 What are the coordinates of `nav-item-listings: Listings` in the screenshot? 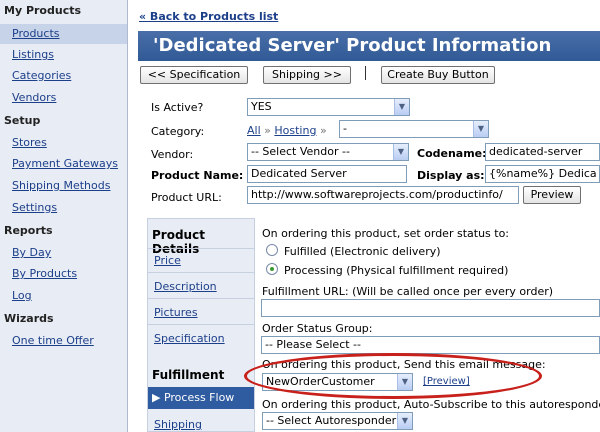 It's located at (63, 55).